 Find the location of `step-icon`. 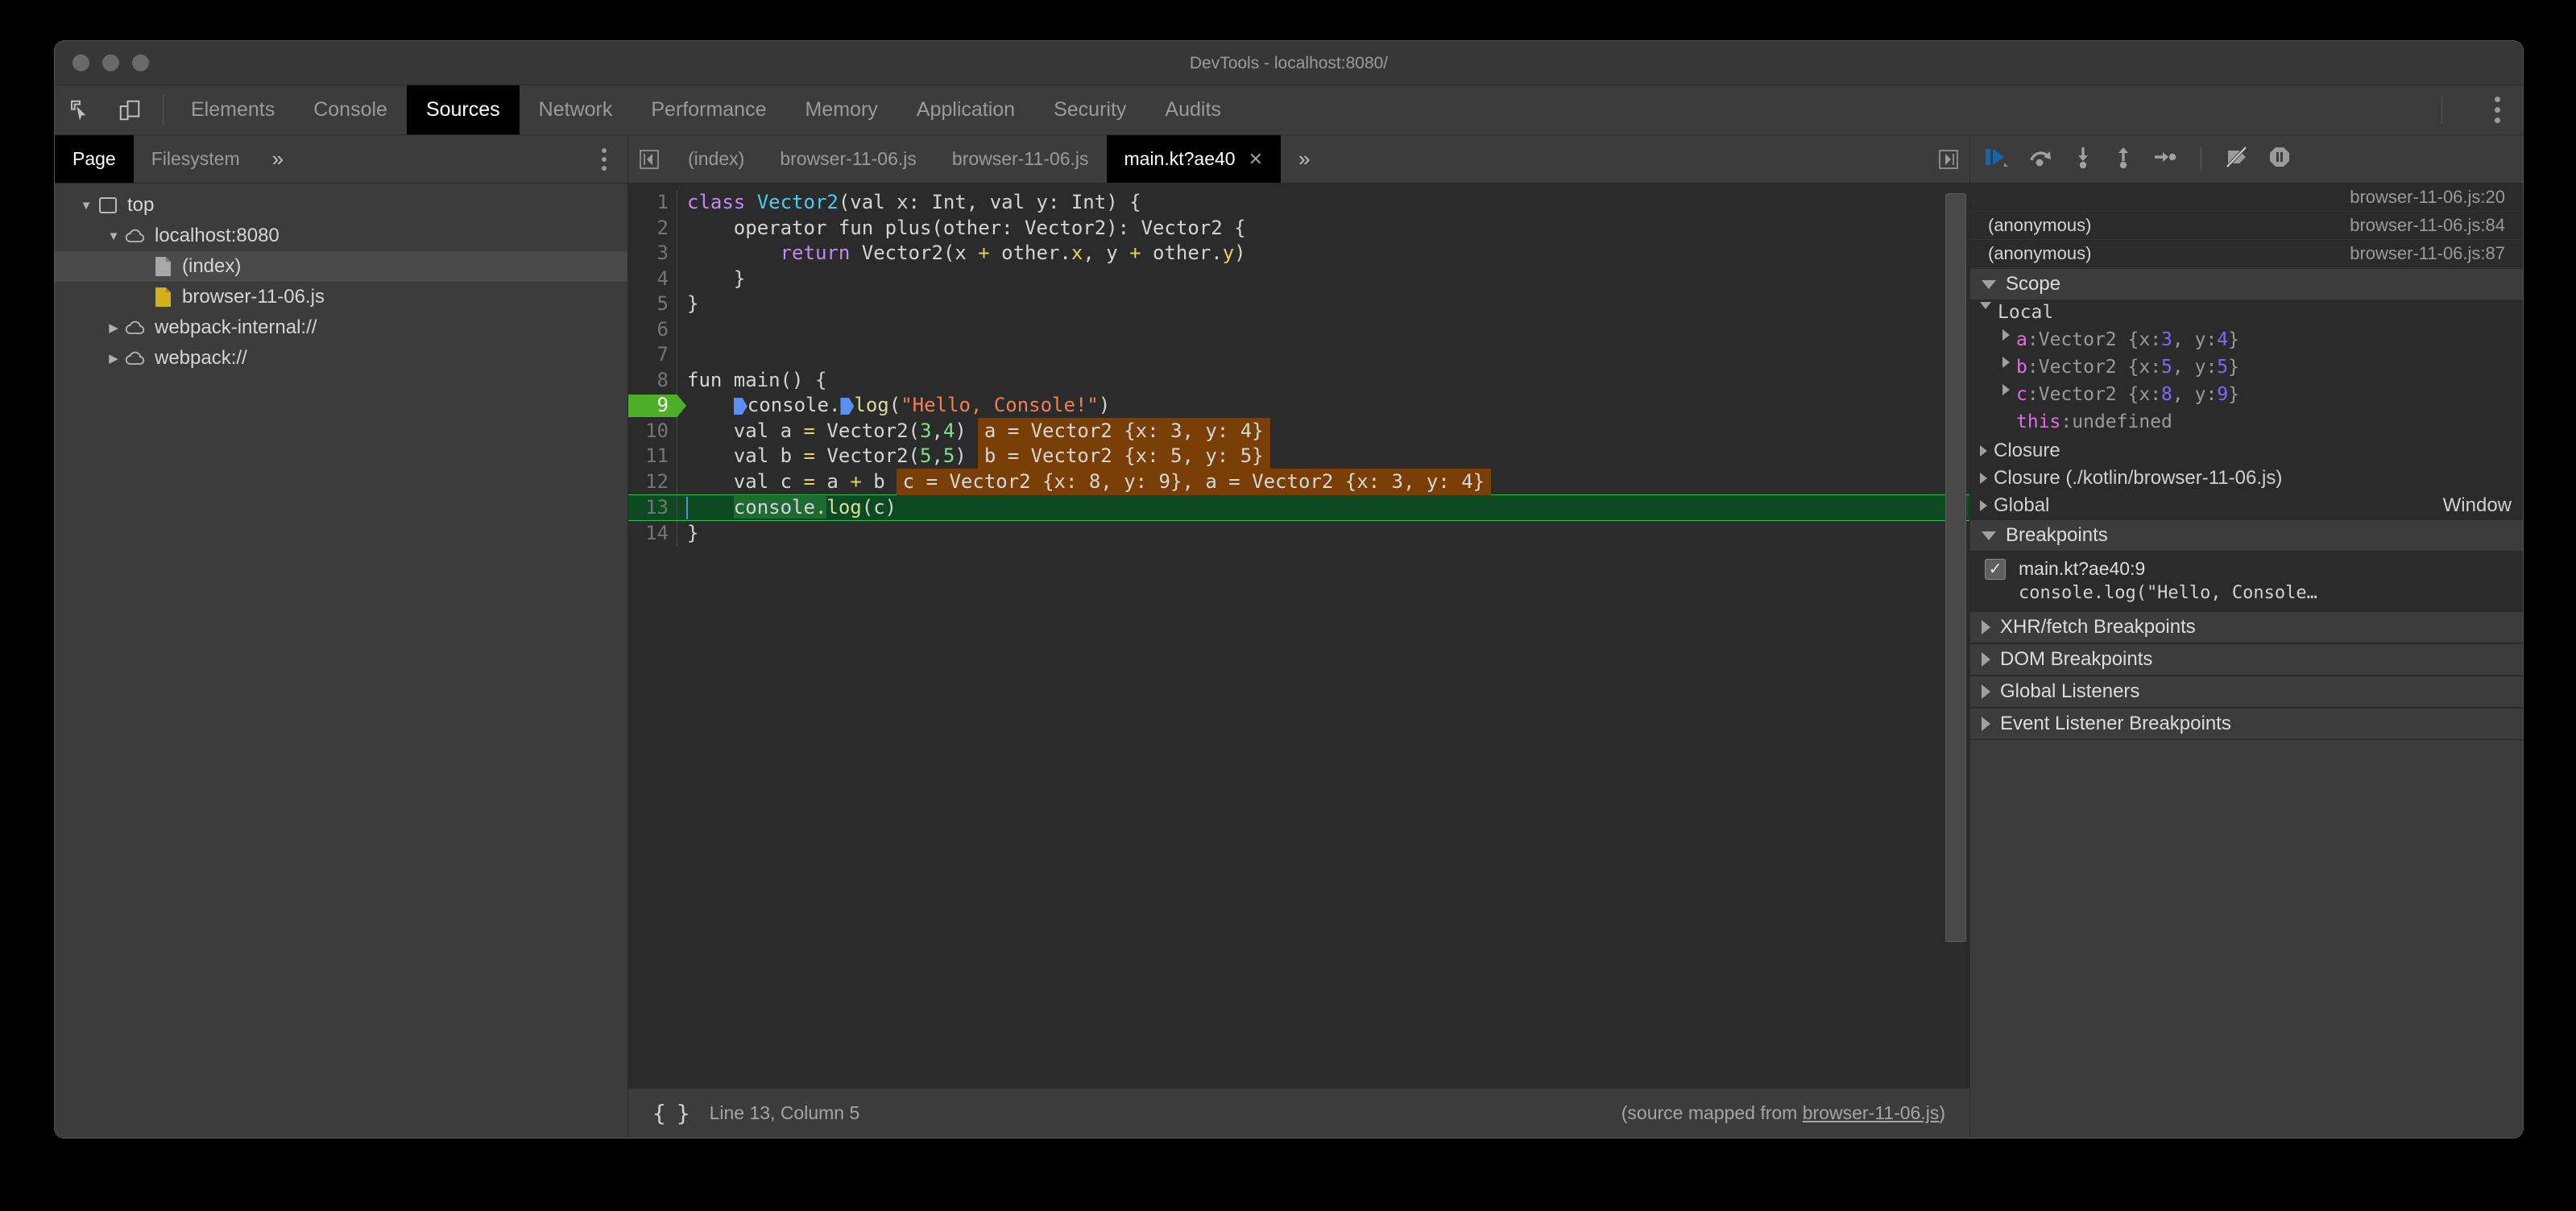

step-icon is located at coordinates (2165, 159).